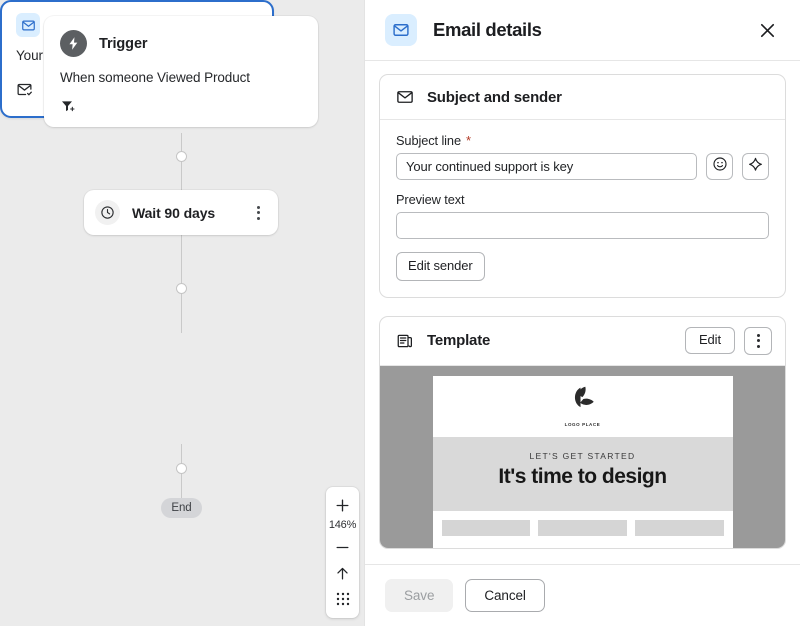 The width and height of the screenshot is (800, 626). I want to click on template-logo-area: LOGO PLACE, so click(582, 406).